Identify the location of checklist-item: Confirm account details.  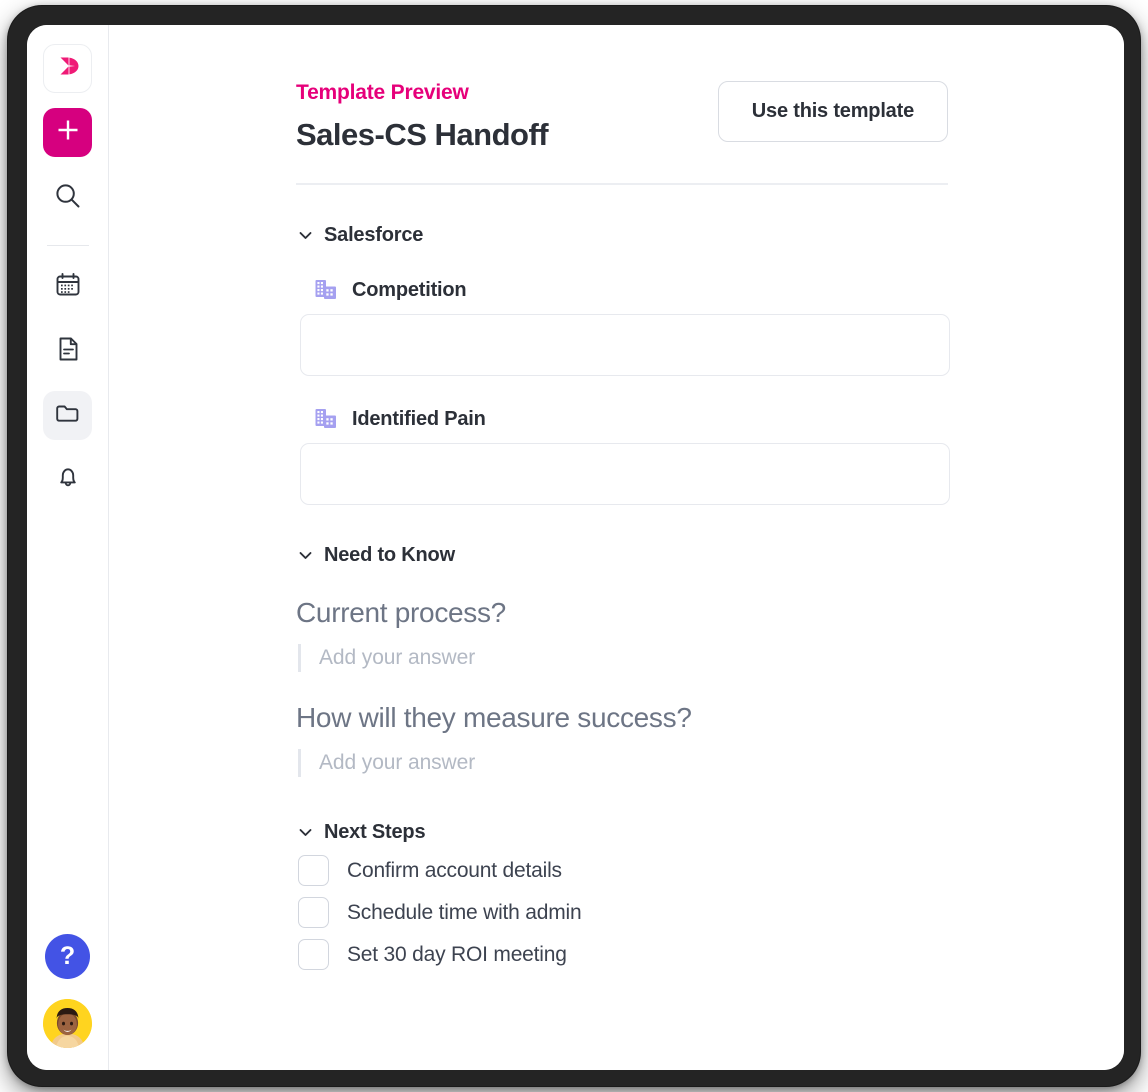
(711, 870).